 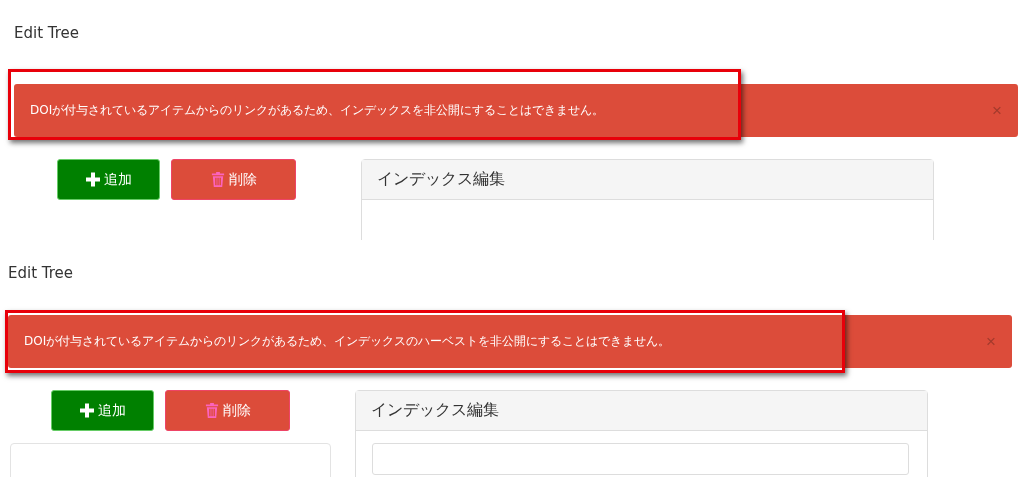 I want to click on input-field, so click(x=640, y=459).